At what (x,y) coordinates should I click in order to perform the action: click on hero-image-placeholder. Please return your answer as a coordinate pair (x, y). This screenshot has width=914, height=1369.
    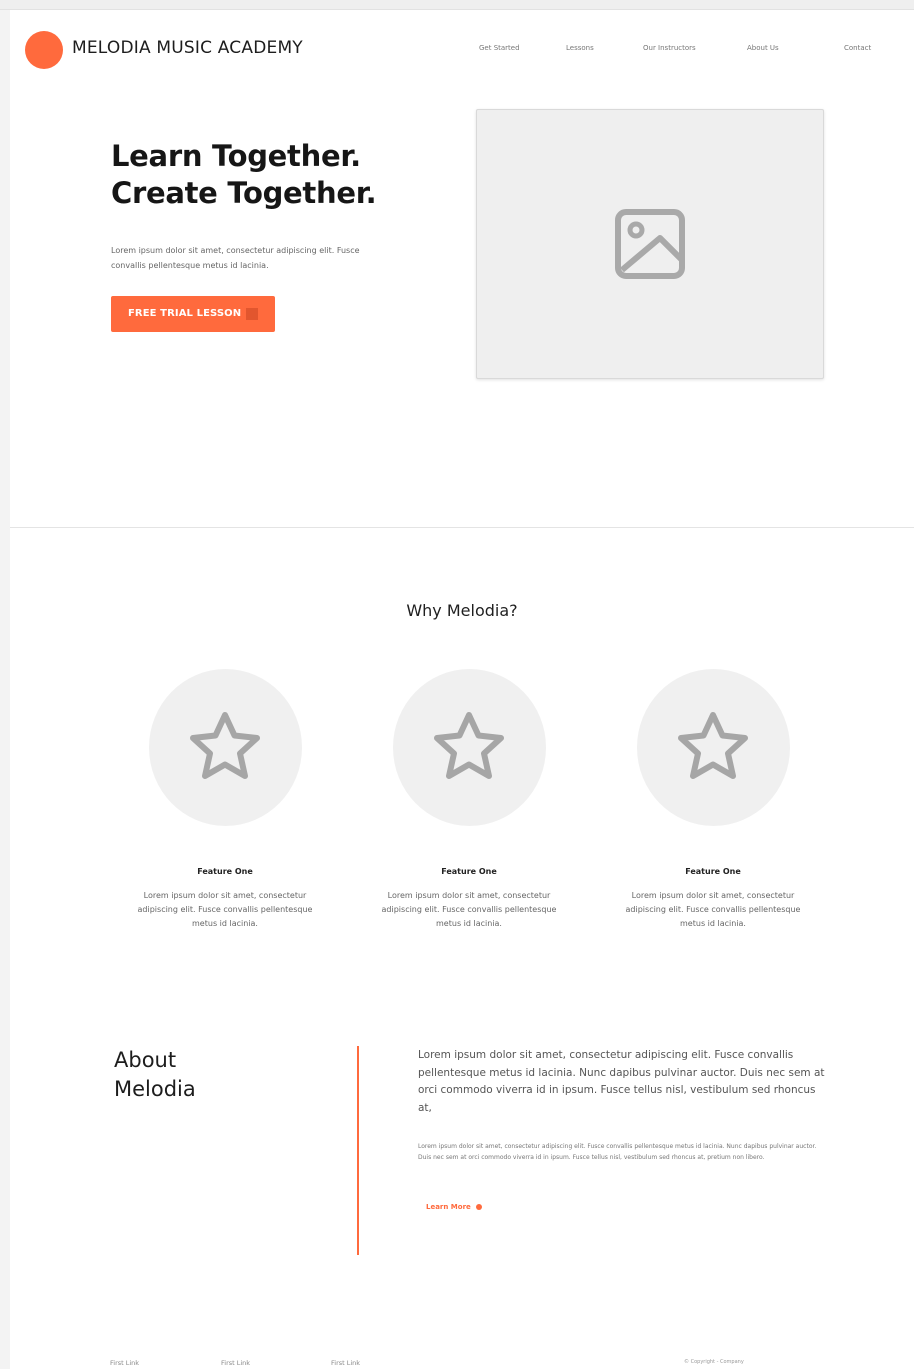
    Looking at the image, I should click on (650, 244).